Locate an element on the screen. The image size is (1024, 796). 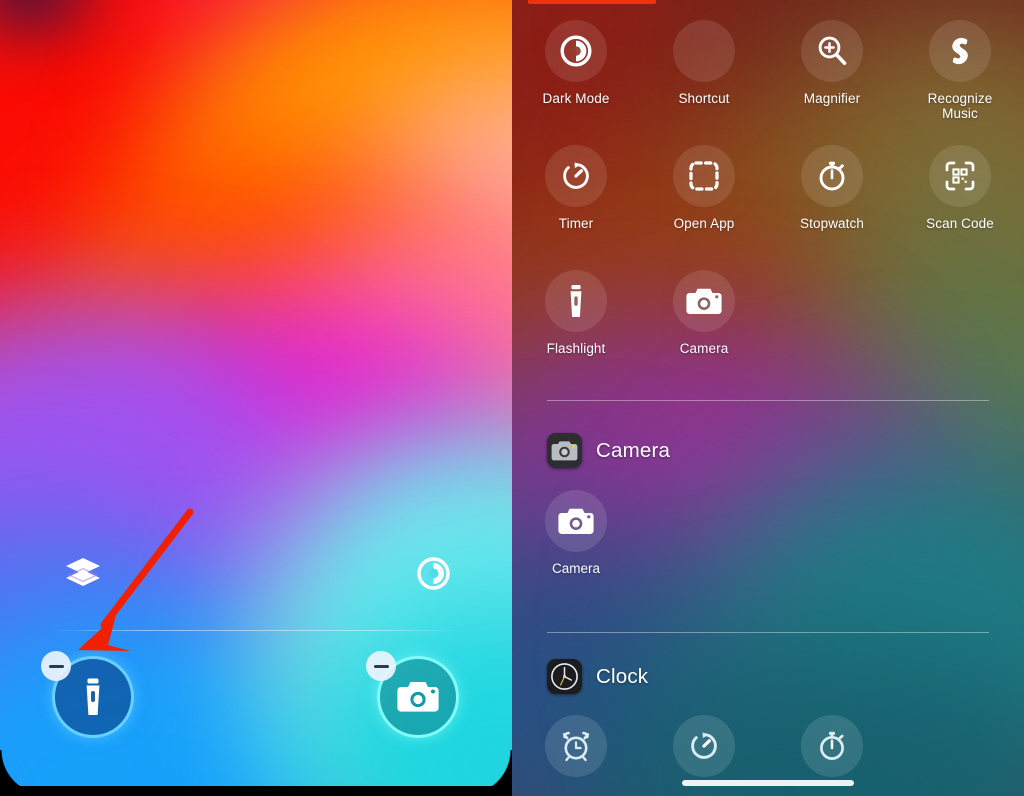
clock-app-icon is located at coordinates (564, 676).